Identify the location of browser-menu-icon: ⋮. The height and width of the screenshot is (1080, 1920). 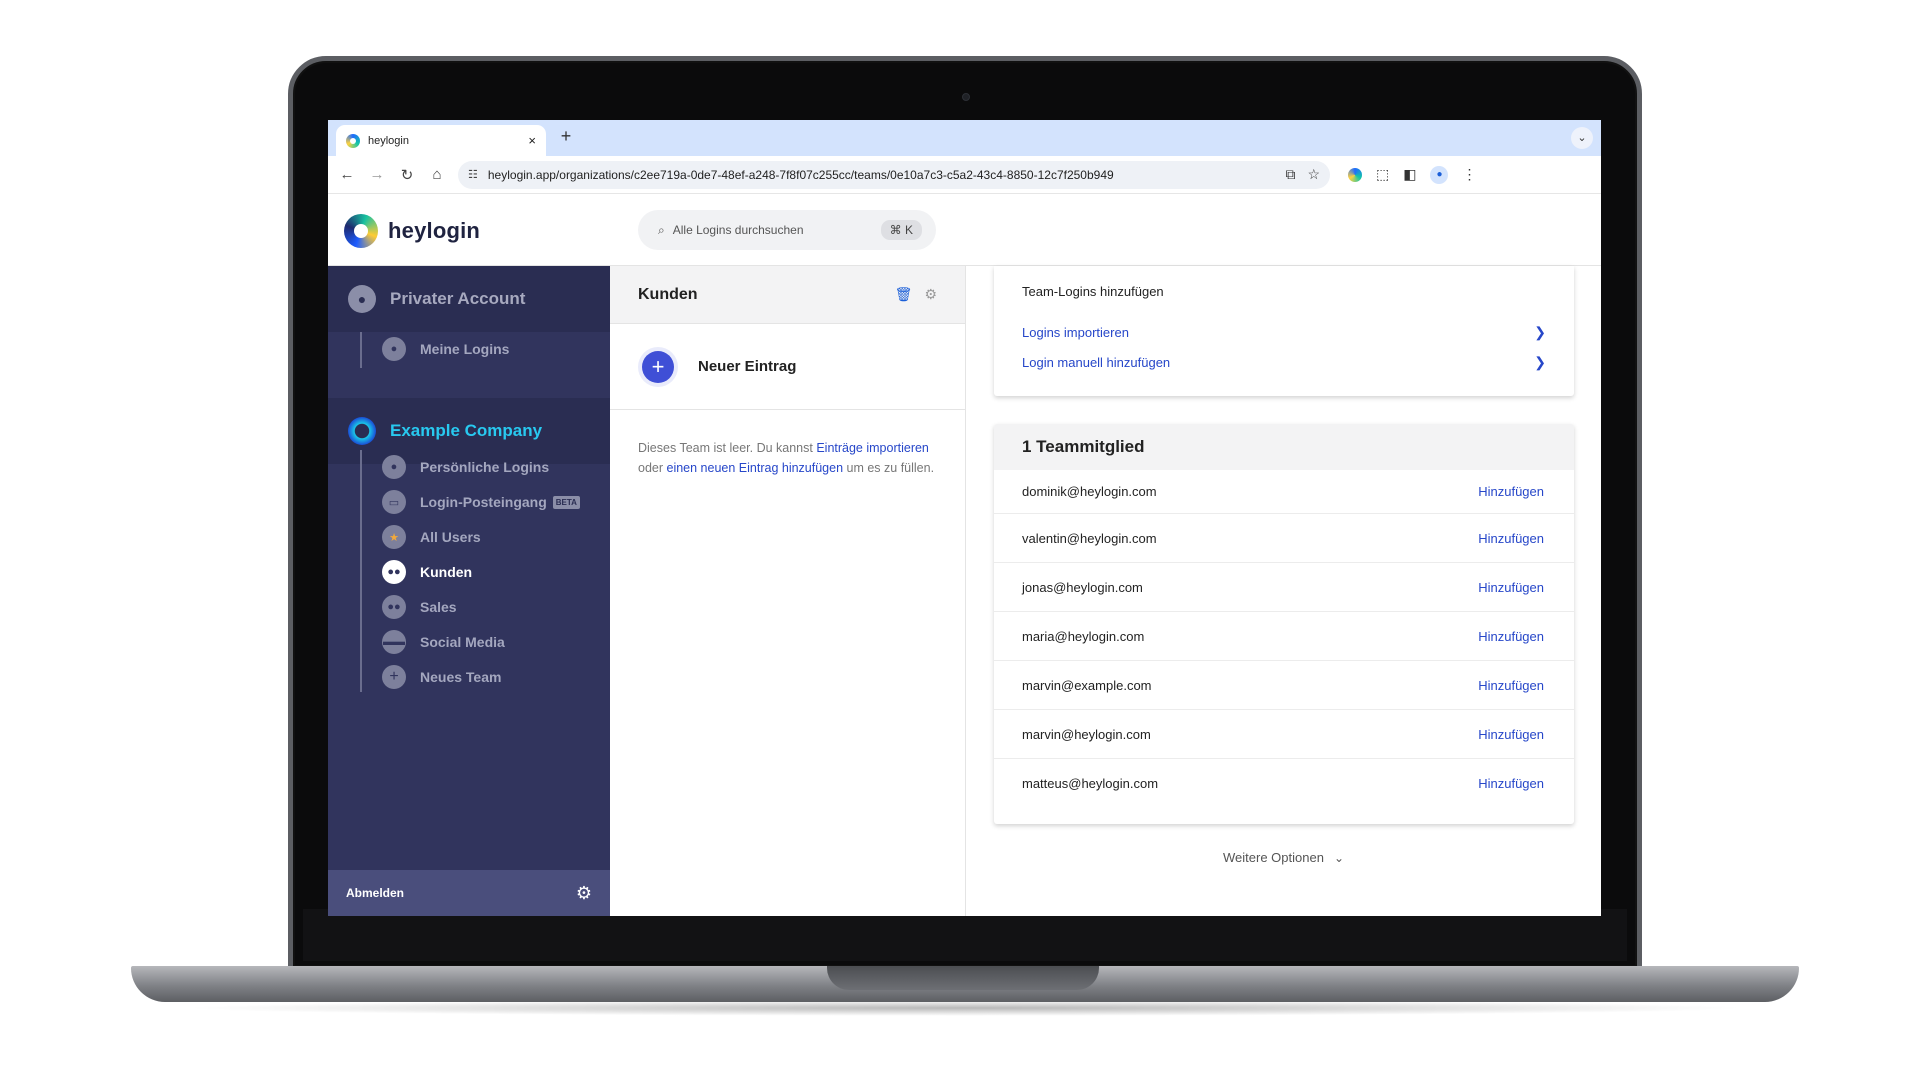
(1469, 174).